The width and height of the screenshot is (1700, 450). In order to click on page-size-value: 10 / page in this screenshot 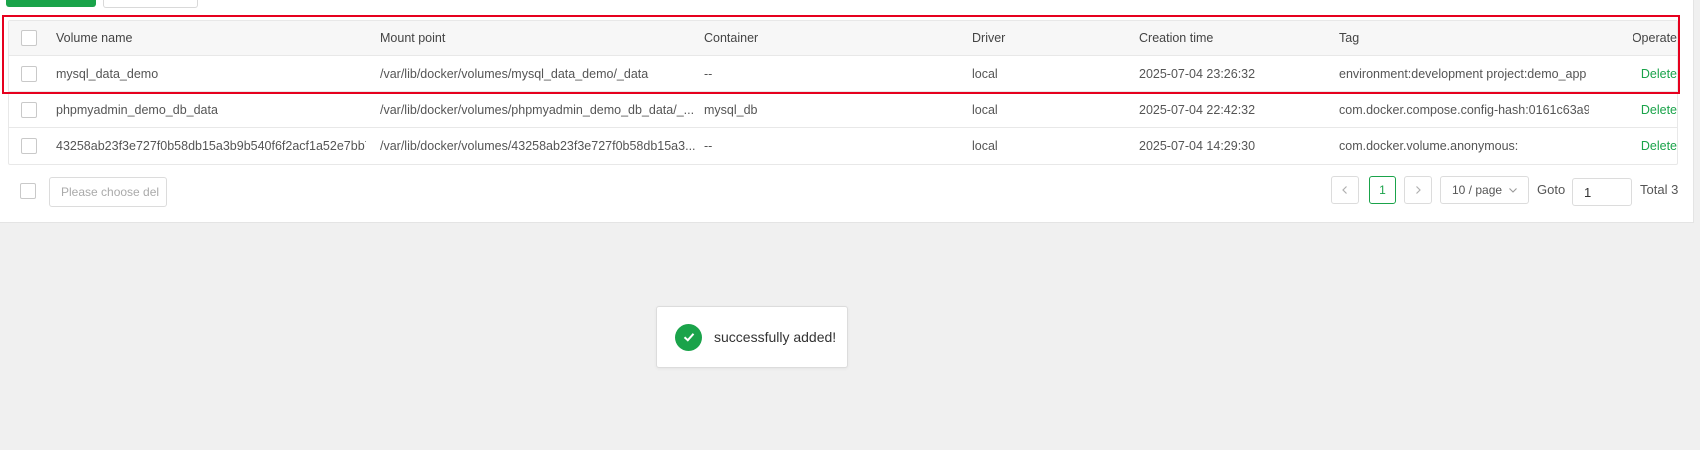, I will do `click(1477, 190)`.